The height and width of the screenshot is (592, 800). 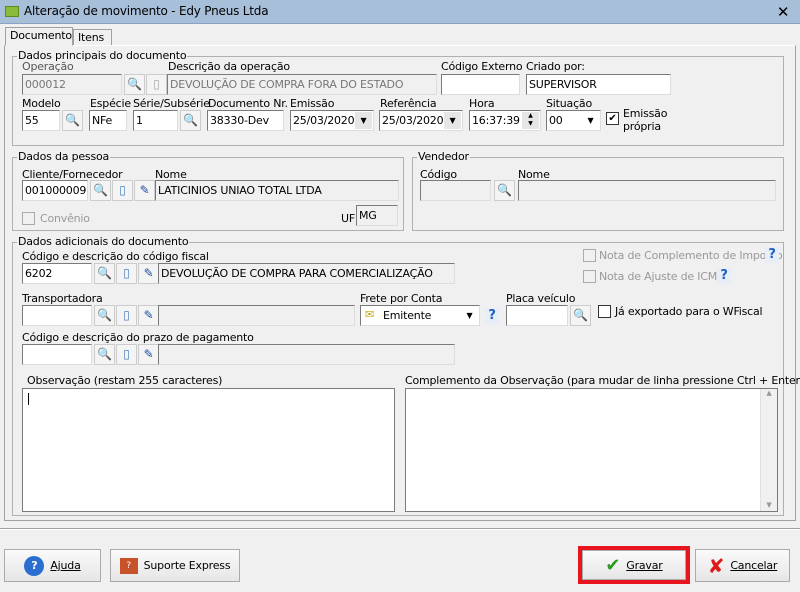 I want to click on ajuda-label: Ajuda, so click(x=65, y=565).